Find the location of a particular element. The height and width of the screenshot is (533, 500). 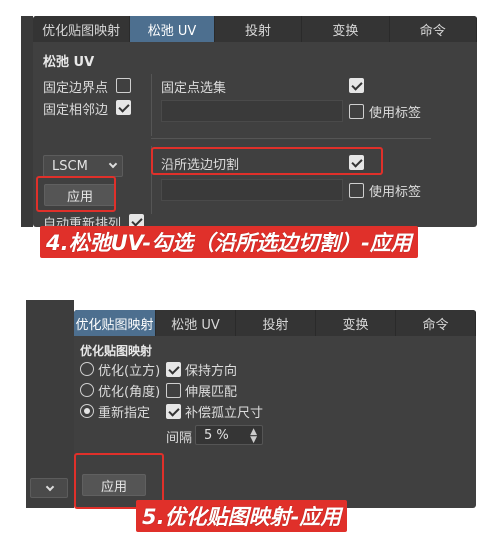

keep-orientation-checkbox is located at coordinates (173, 369).